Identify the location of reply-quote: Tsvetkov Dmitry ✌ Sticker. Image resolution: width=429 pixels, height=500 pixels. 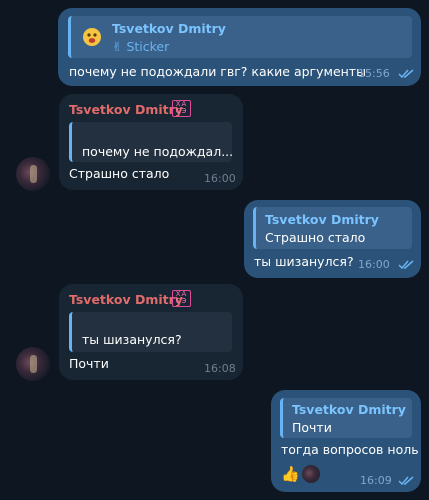
(240, 37).